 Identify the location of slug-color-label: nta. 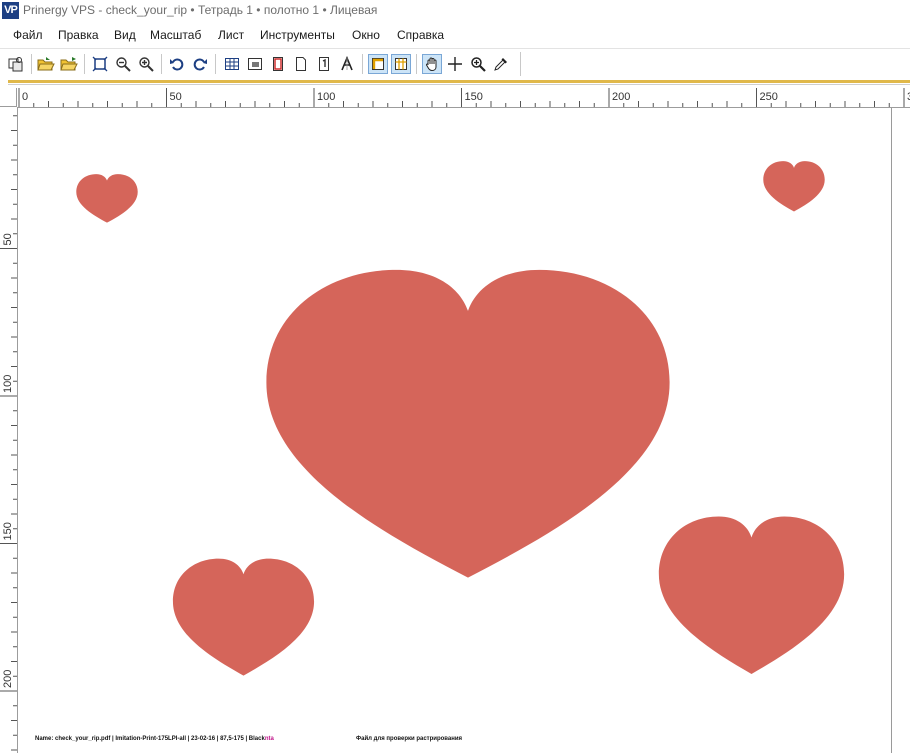
(269, 739).